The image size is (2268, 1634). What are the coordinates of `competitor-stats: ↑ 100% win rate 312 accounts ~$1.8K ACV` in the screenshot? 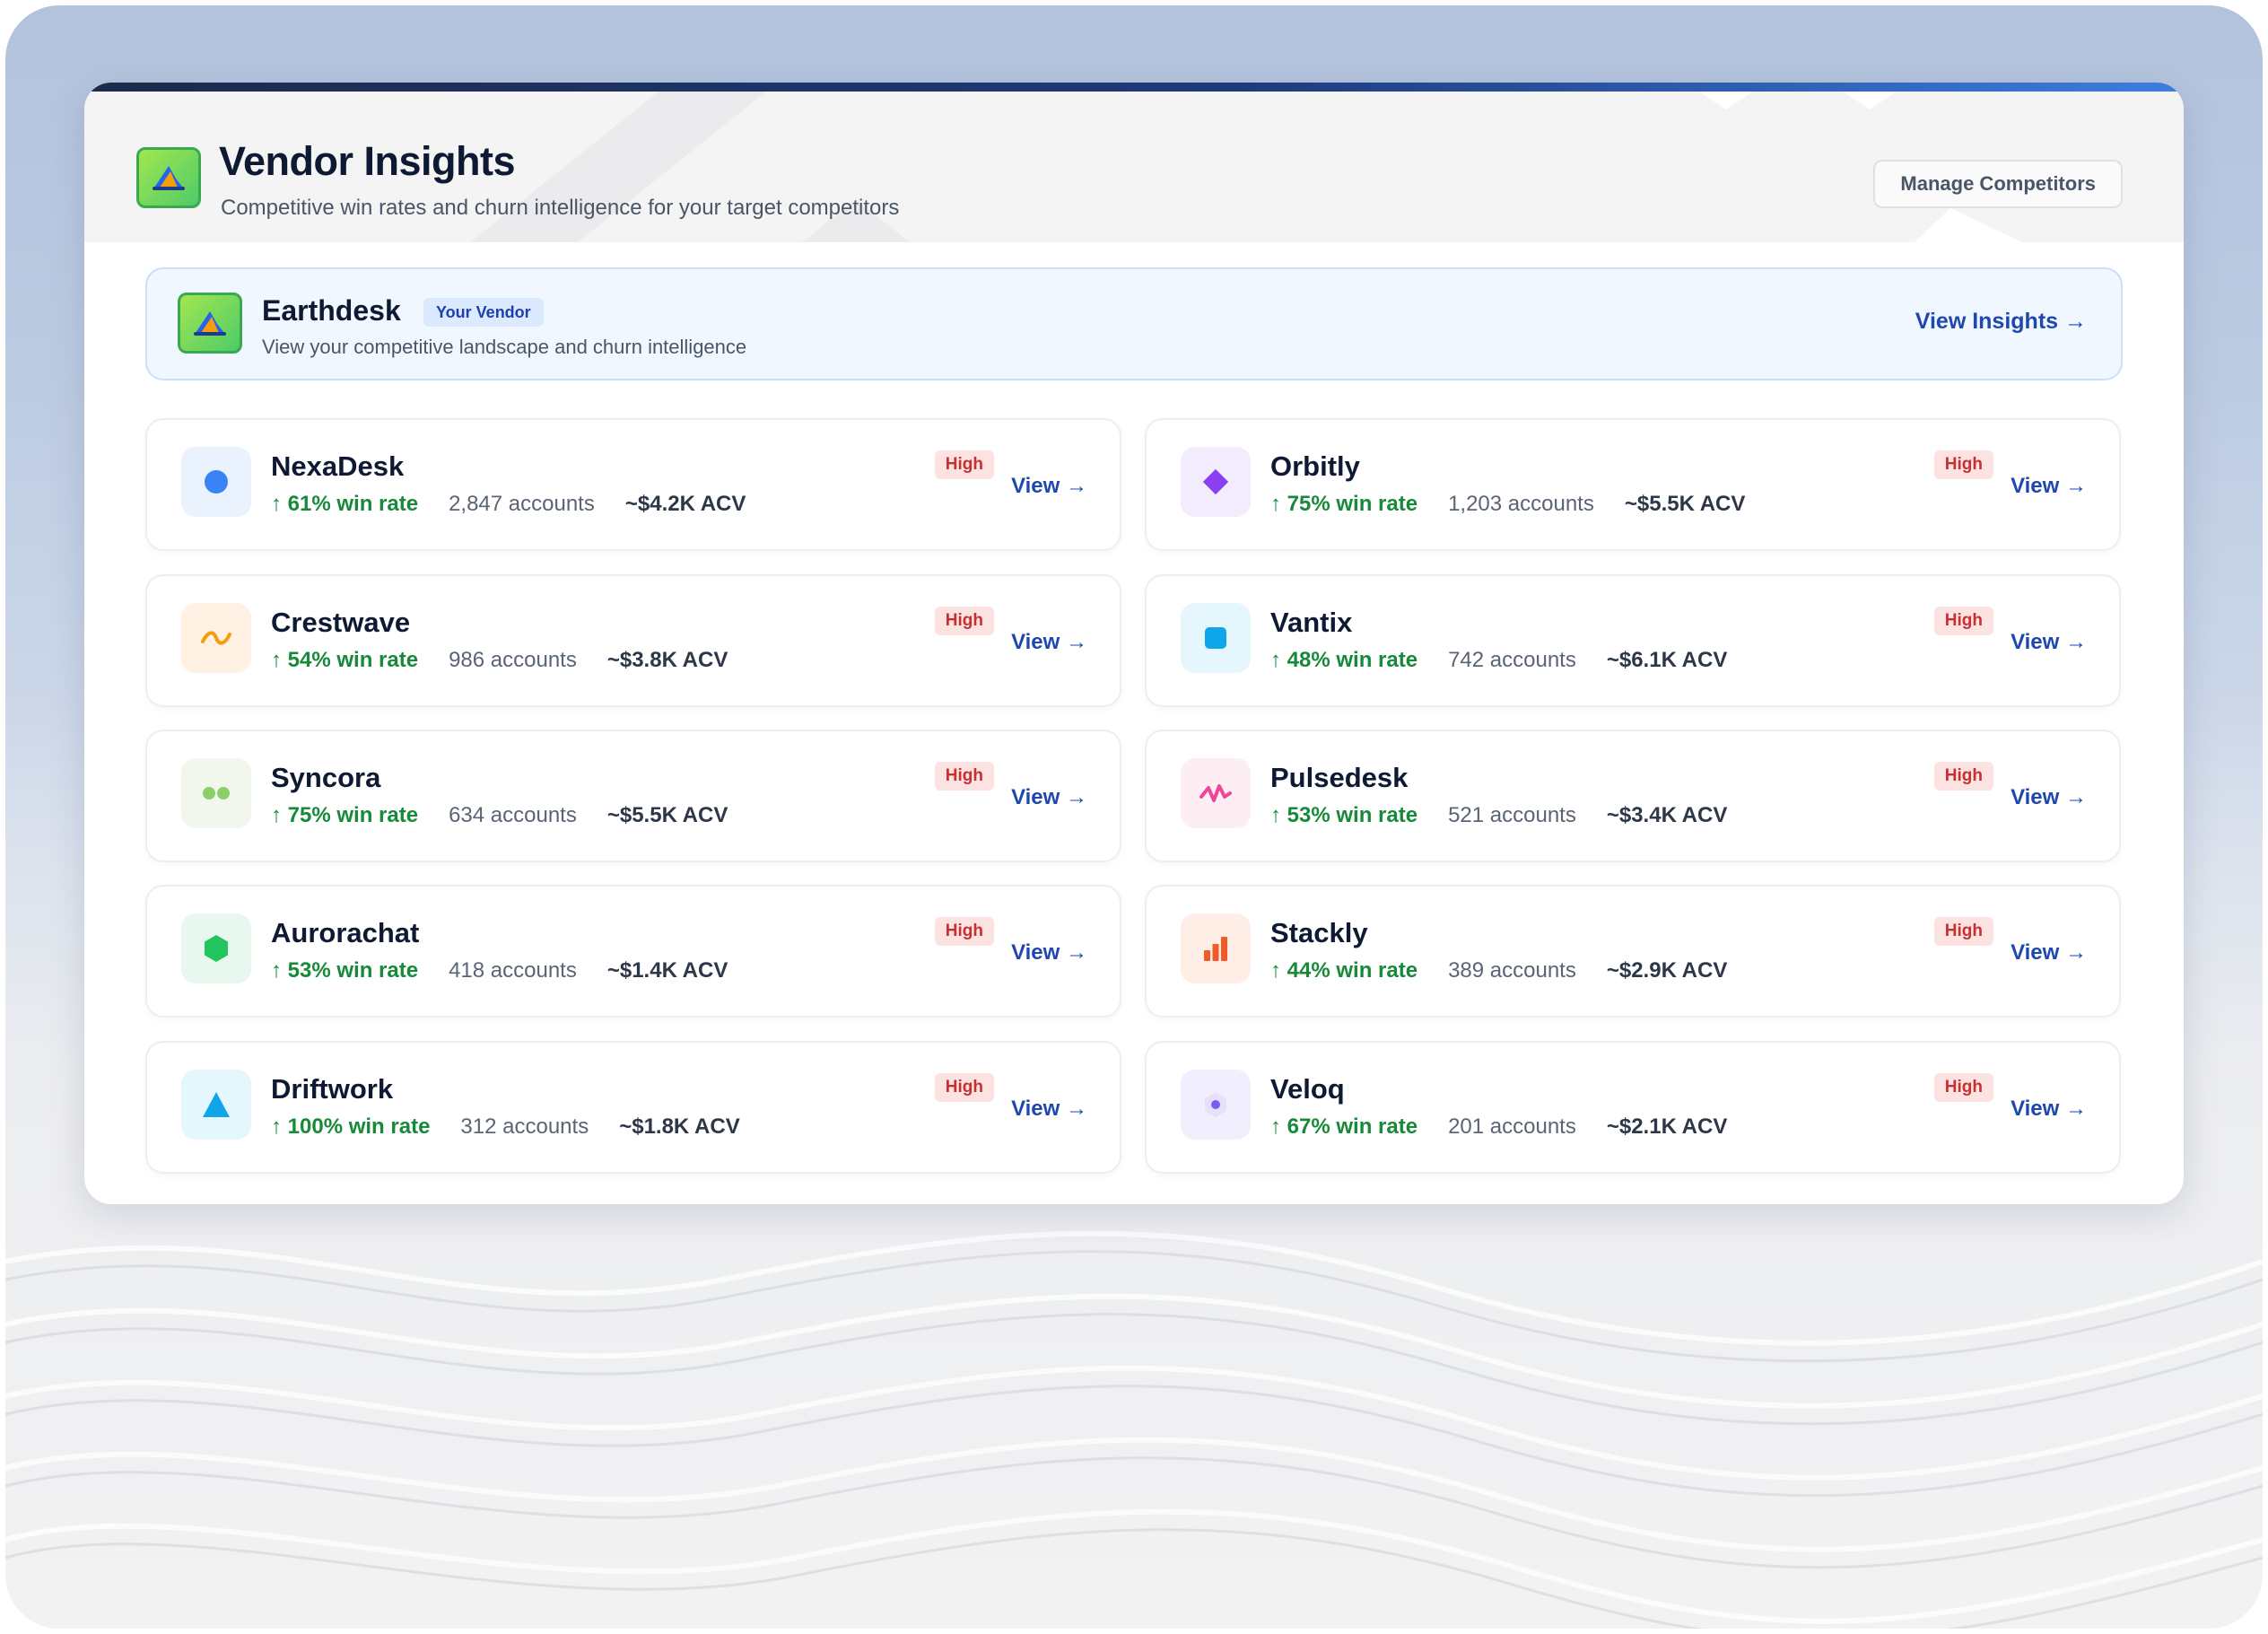 It's located at (505, 1127).